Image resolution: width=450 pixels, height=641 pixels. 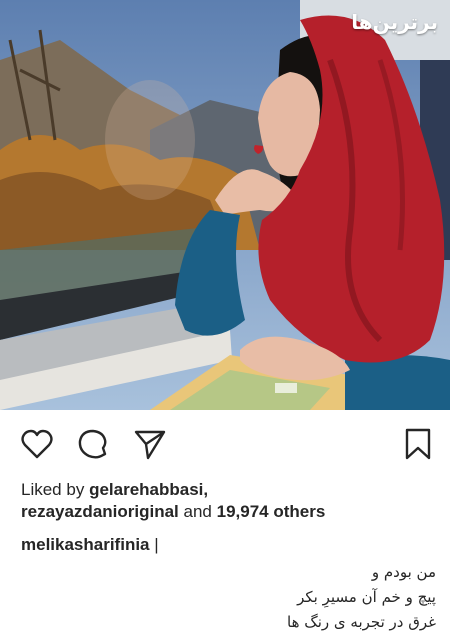 What do you see at coordinates (53, 489) in the screenshot?
I see `liked-by-label: Liked by` at bounding box center [53, 489].